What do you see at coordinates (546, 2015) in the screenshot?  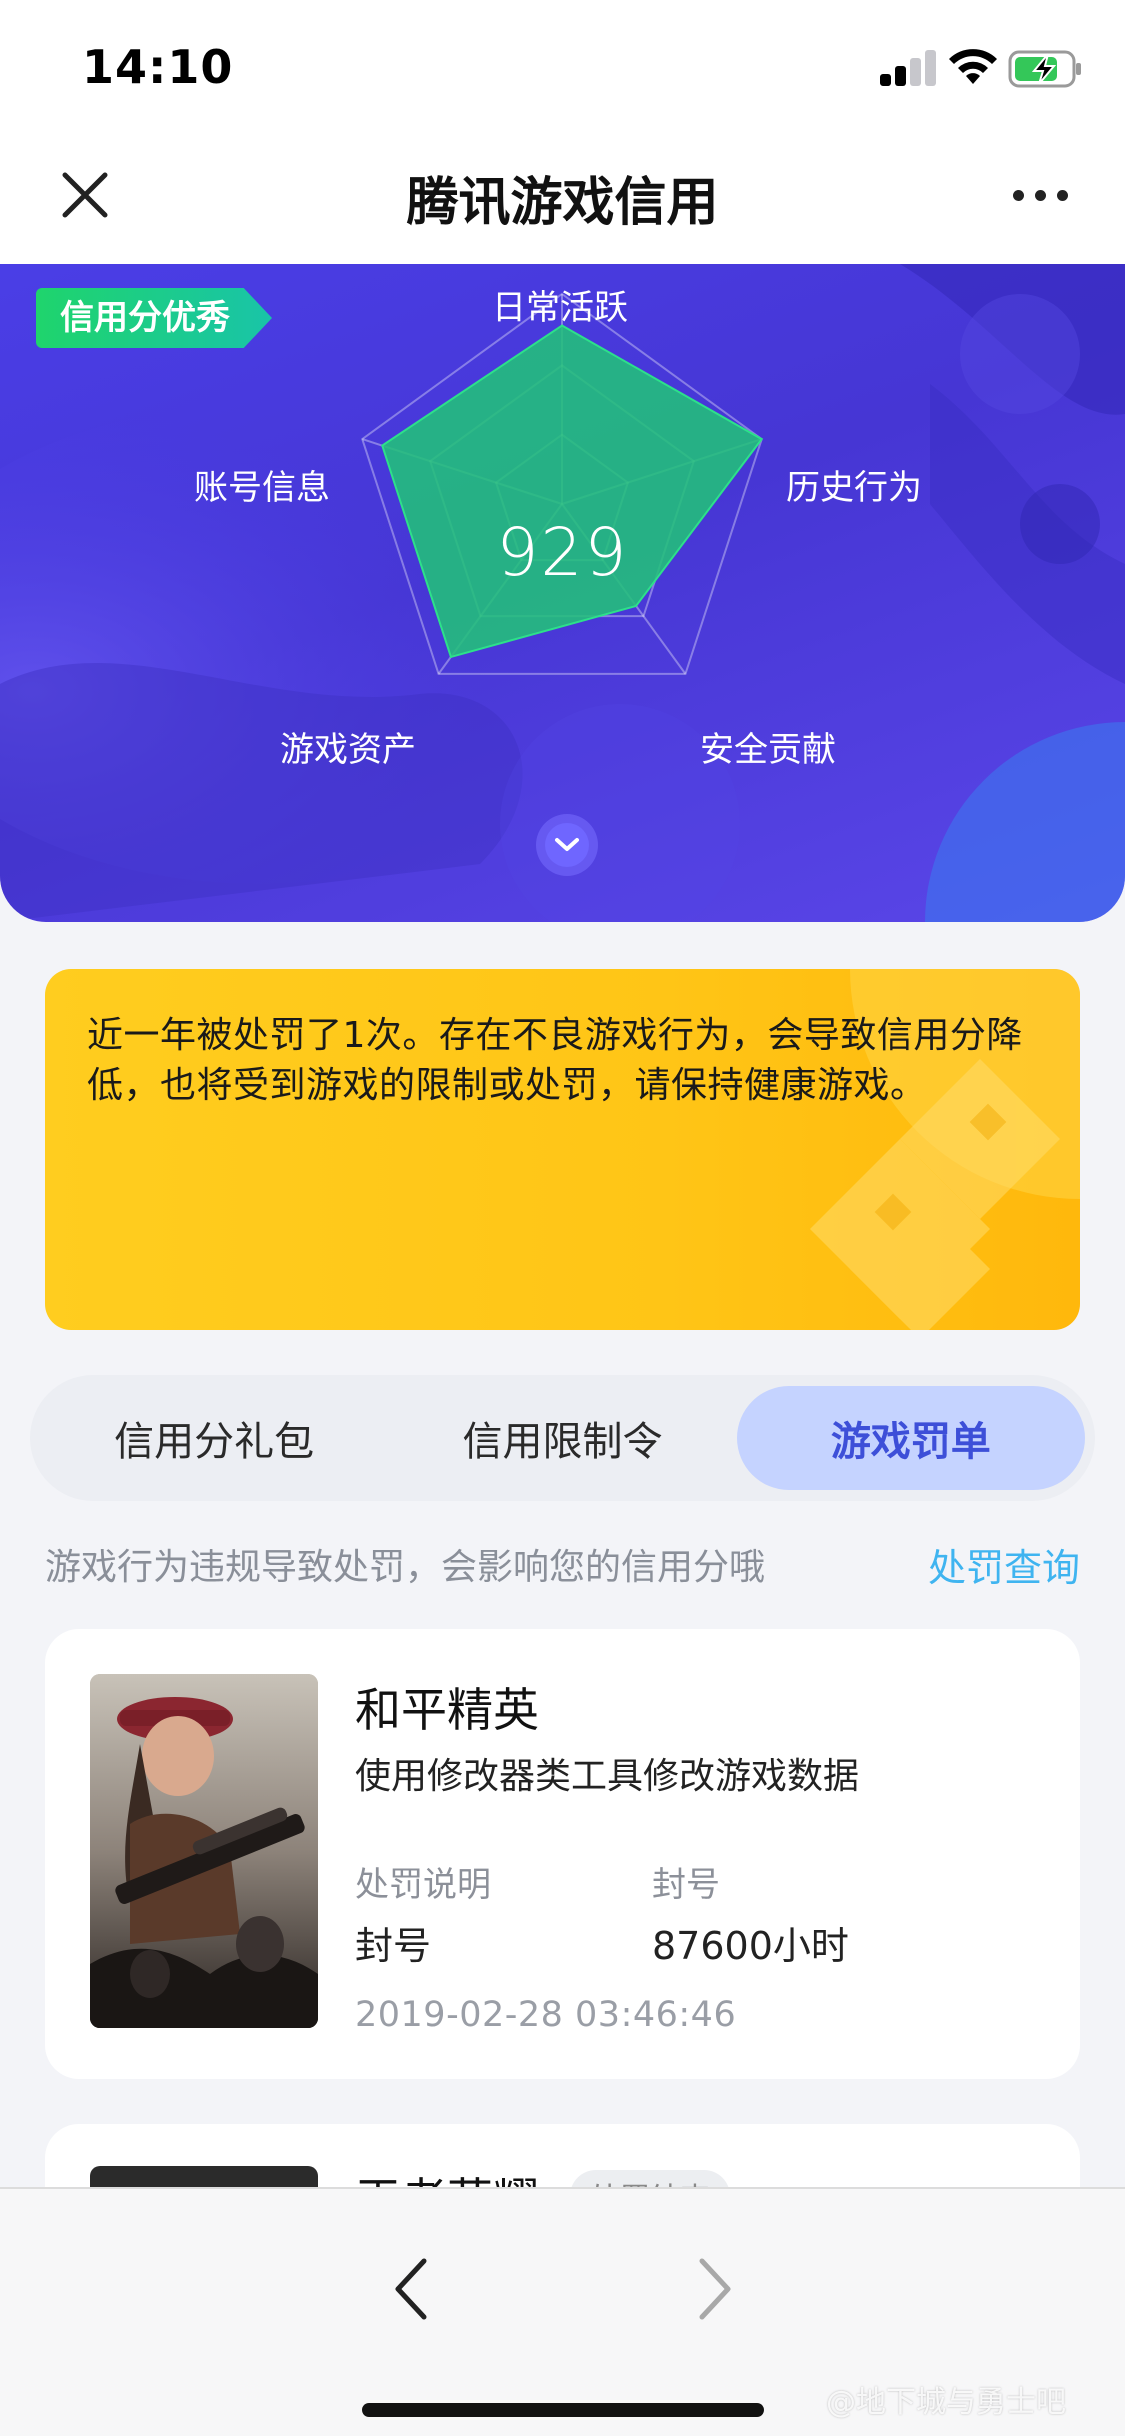 I see `penalty-timestamp: 2019-02-28 03:46:46` at bounding box center [546, 2015].